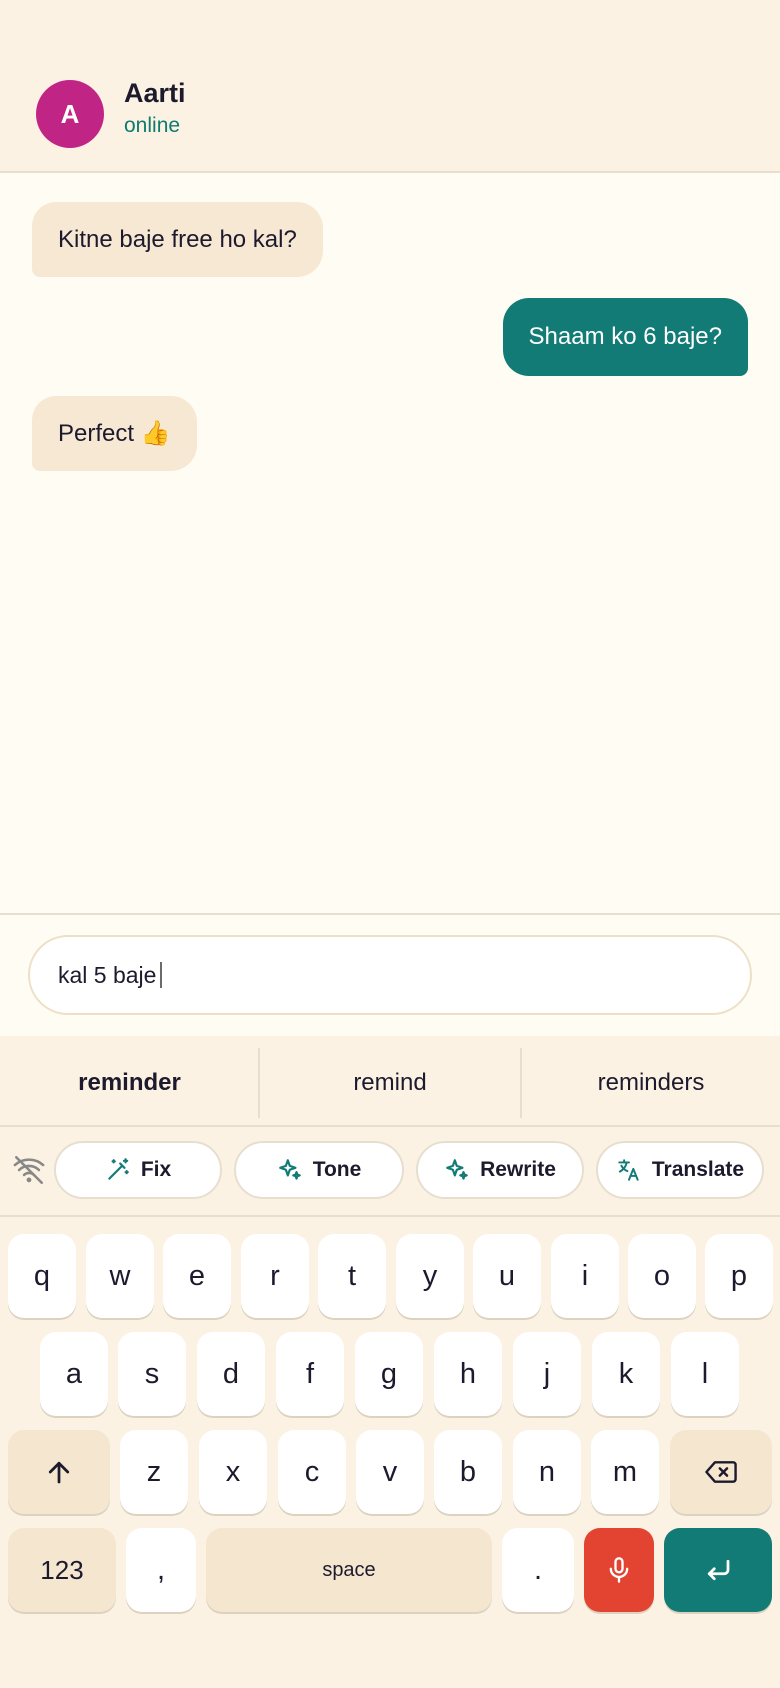 The width and height of the screenshot is (780, 1688). Describe the element at coordinates (518, 1169) in the screenshot. I see `rewrite-label: Rewrite` at that location.